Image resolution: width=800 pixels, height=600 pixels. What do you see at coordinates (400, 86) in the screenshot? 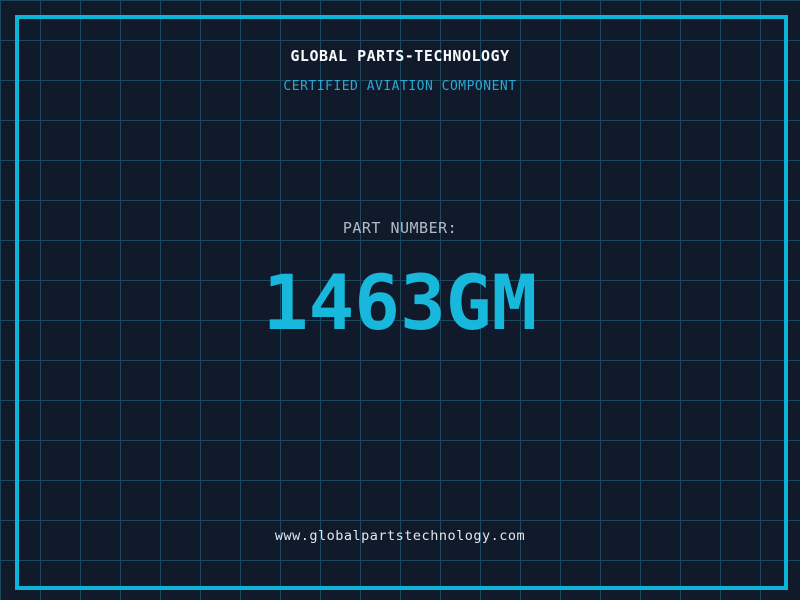
I see `certification-subtitle: CERTIFIED AVIATION COMPONENT` at bounding box center [400, 86].